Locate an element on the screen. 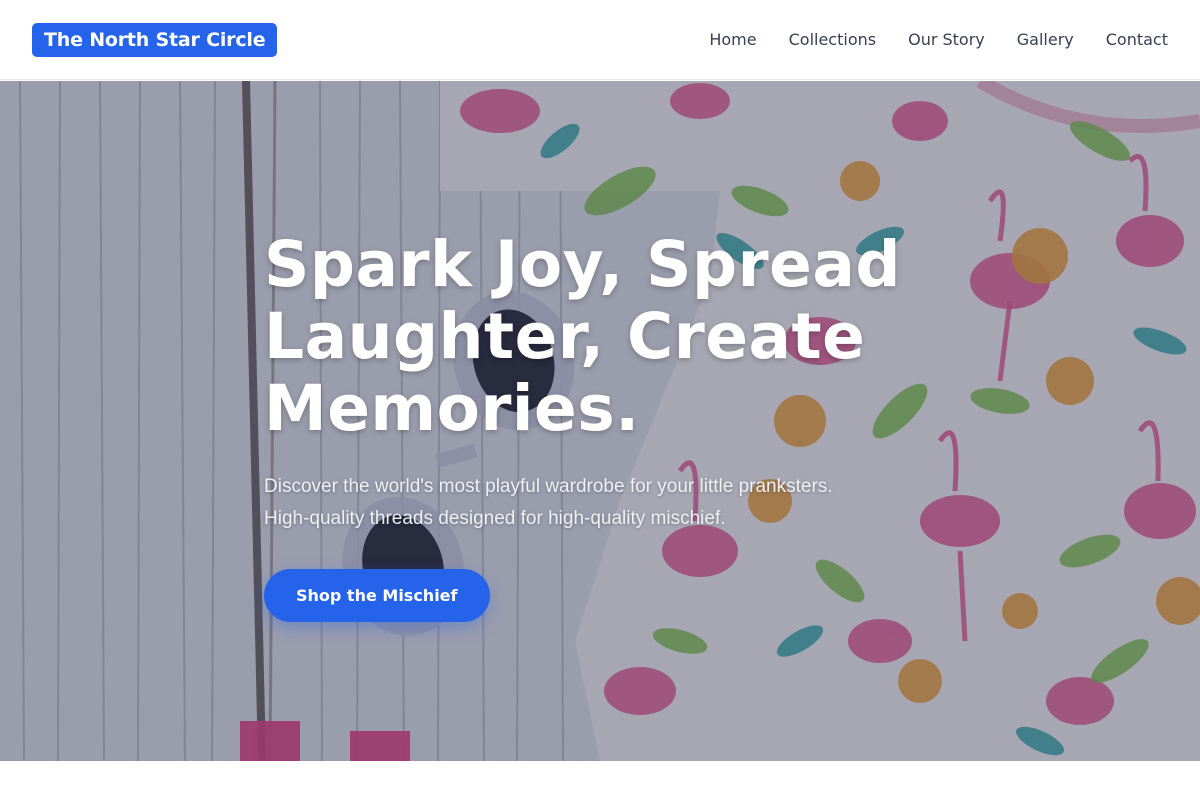 The width and height of the screenshot is (1200, 800). nav-link-home: Home is located at coordinates (732, 39).